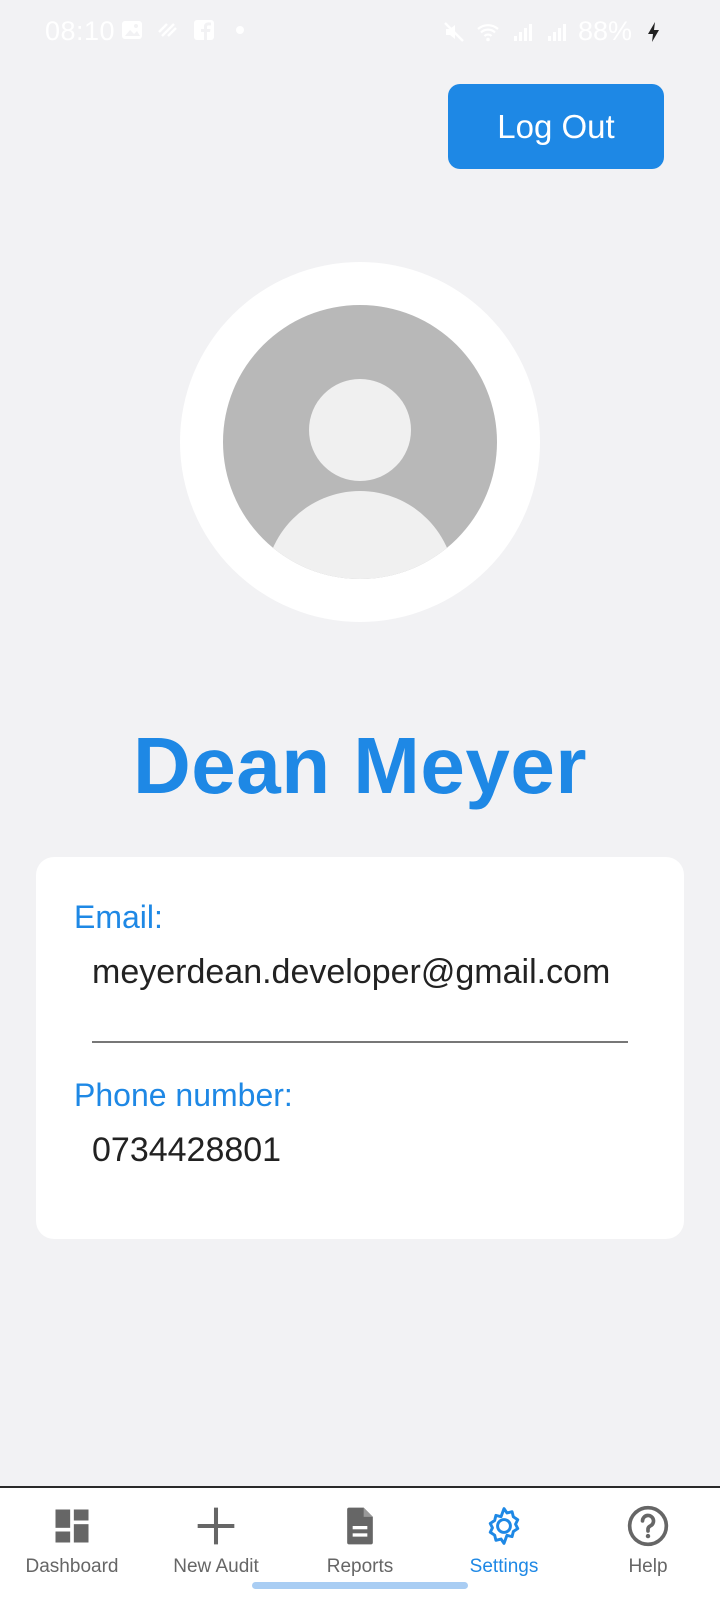 This screenshot has height=1600, width=720. What do you see at coordinates (204, 30) in the screenshot?
I see `facebook-icon` at bounding box center [204, 30].